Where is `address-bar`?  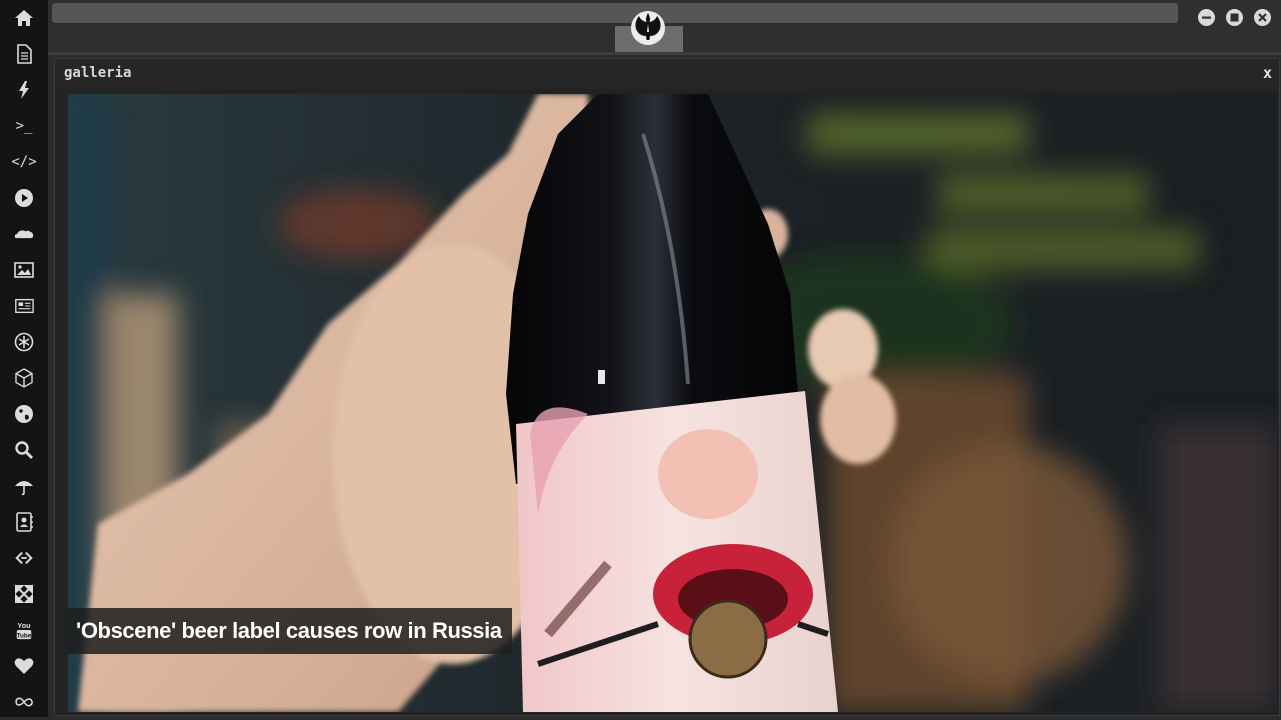
address-bar is located at coordinates (615, 13).